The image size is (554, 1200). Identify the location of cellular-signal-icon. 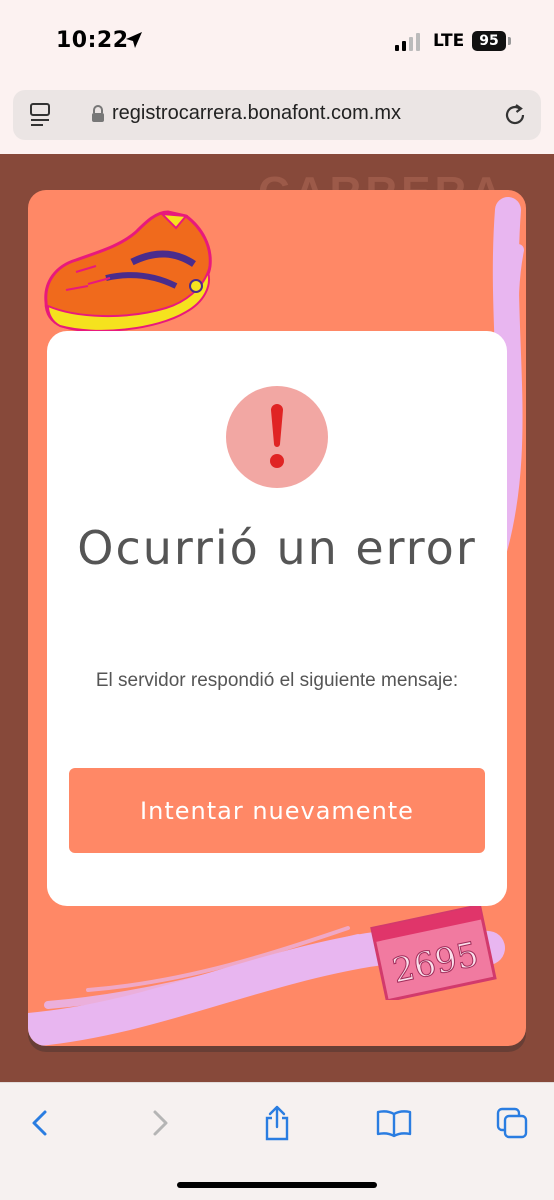
(407, 42).